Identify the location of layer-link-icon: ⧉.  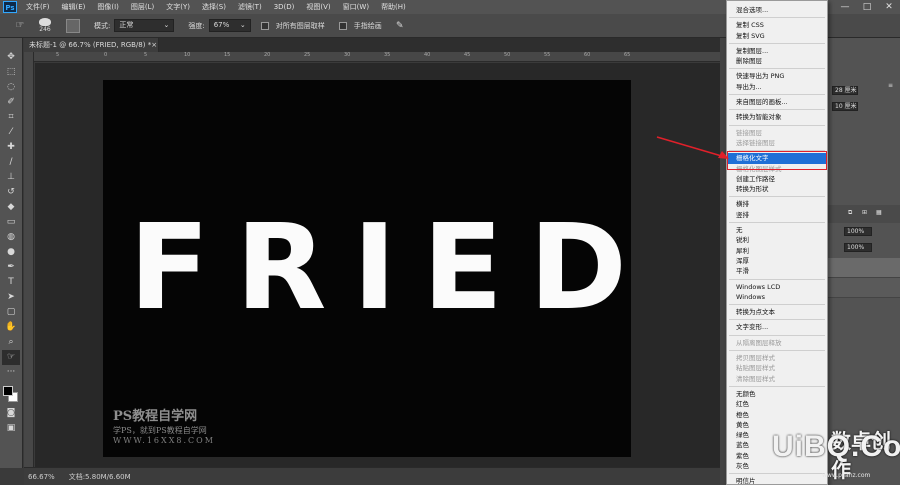
(850, 213).